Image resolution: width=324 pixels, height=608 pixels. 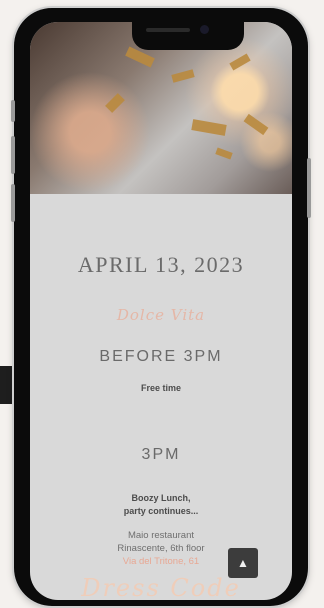 I want to click on phone-speaker, so click(x=168, y=30).